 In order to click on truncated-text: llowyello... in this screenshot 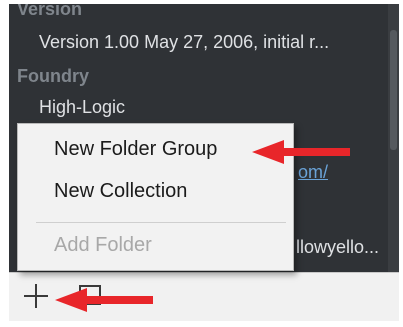, I will do `click(338, 247)`.